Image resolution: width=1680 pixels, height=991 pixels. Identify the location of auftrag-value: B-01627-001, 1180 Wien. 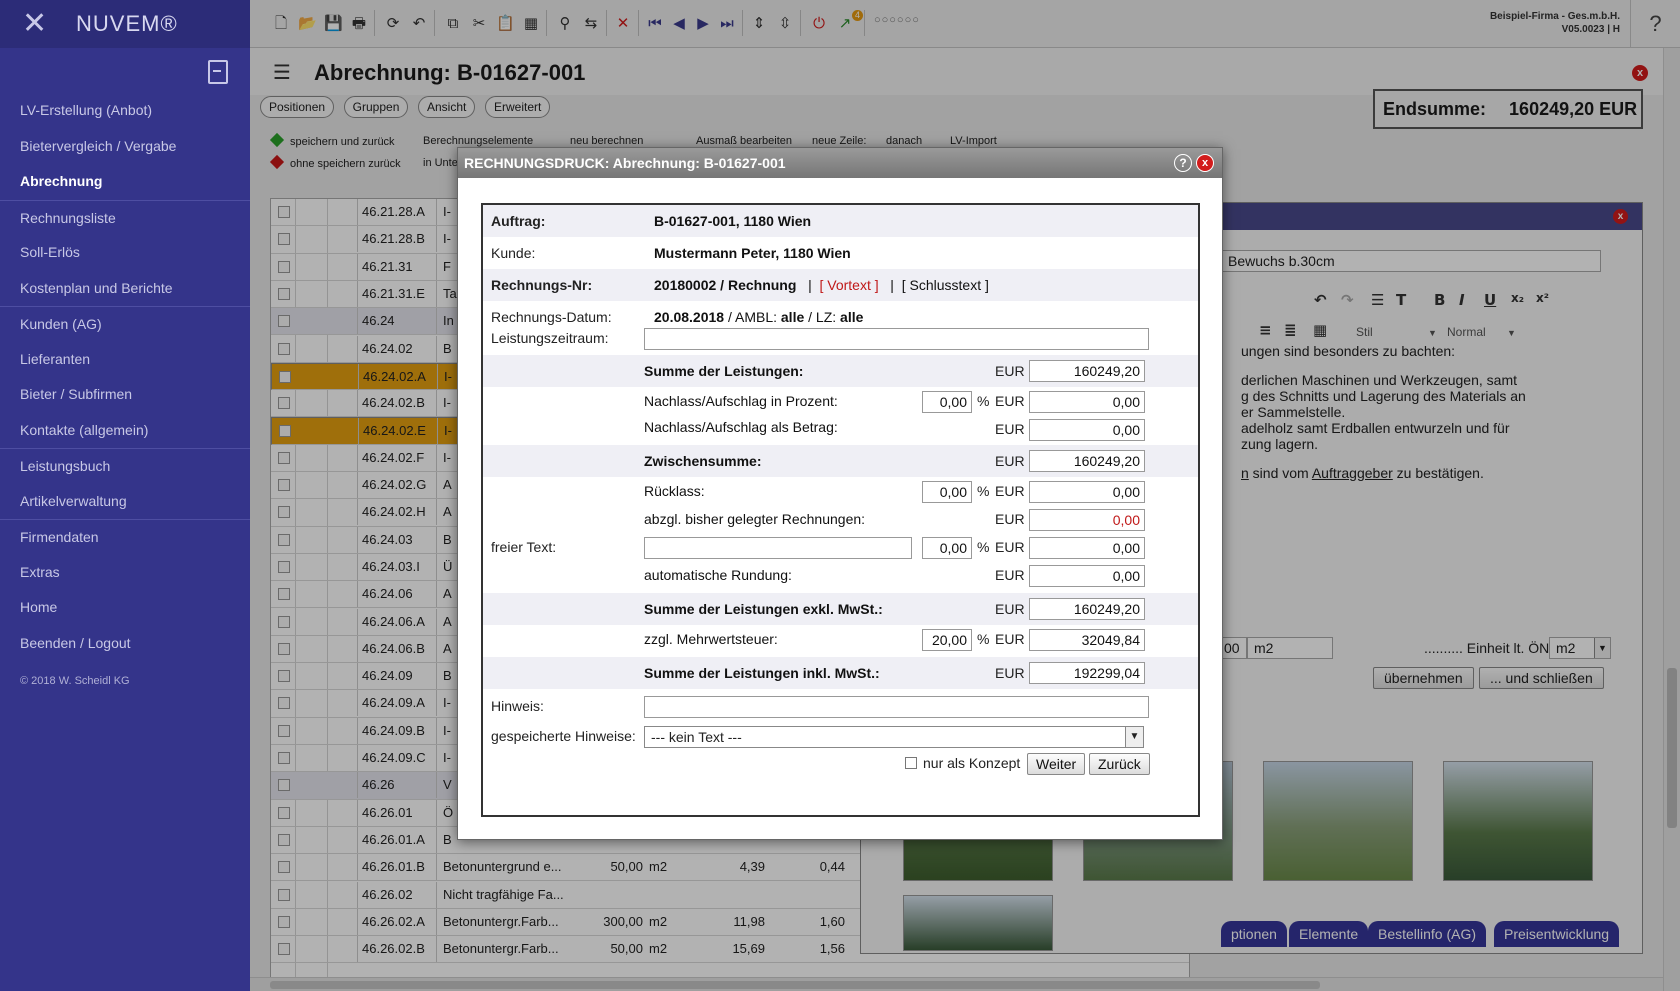
(733, 221).